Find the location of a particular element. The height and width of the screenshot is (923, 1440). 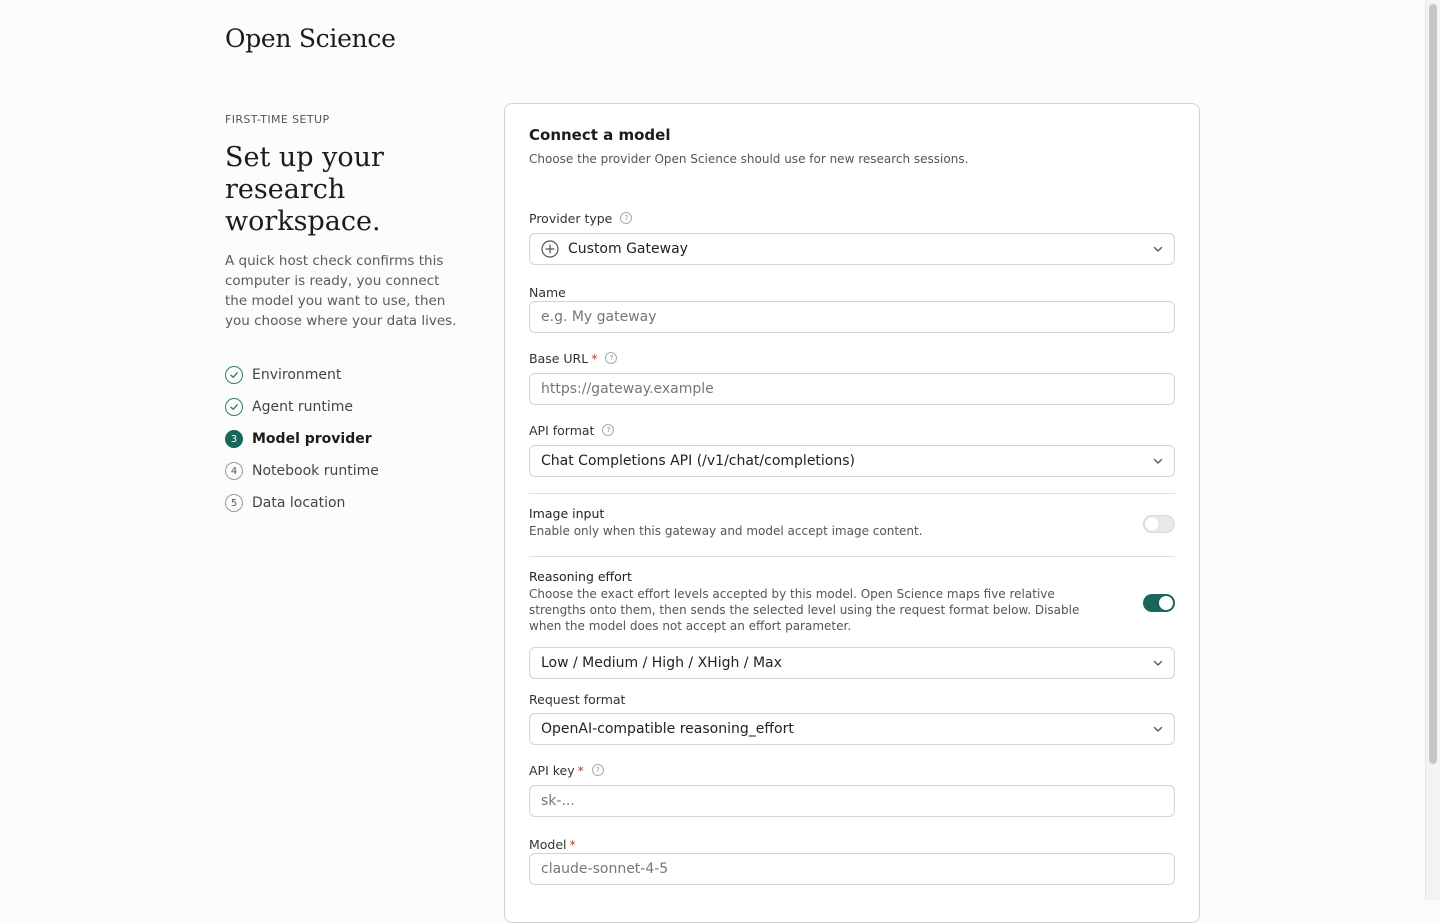

step-label: Environment is located at coordinates (297, 375).